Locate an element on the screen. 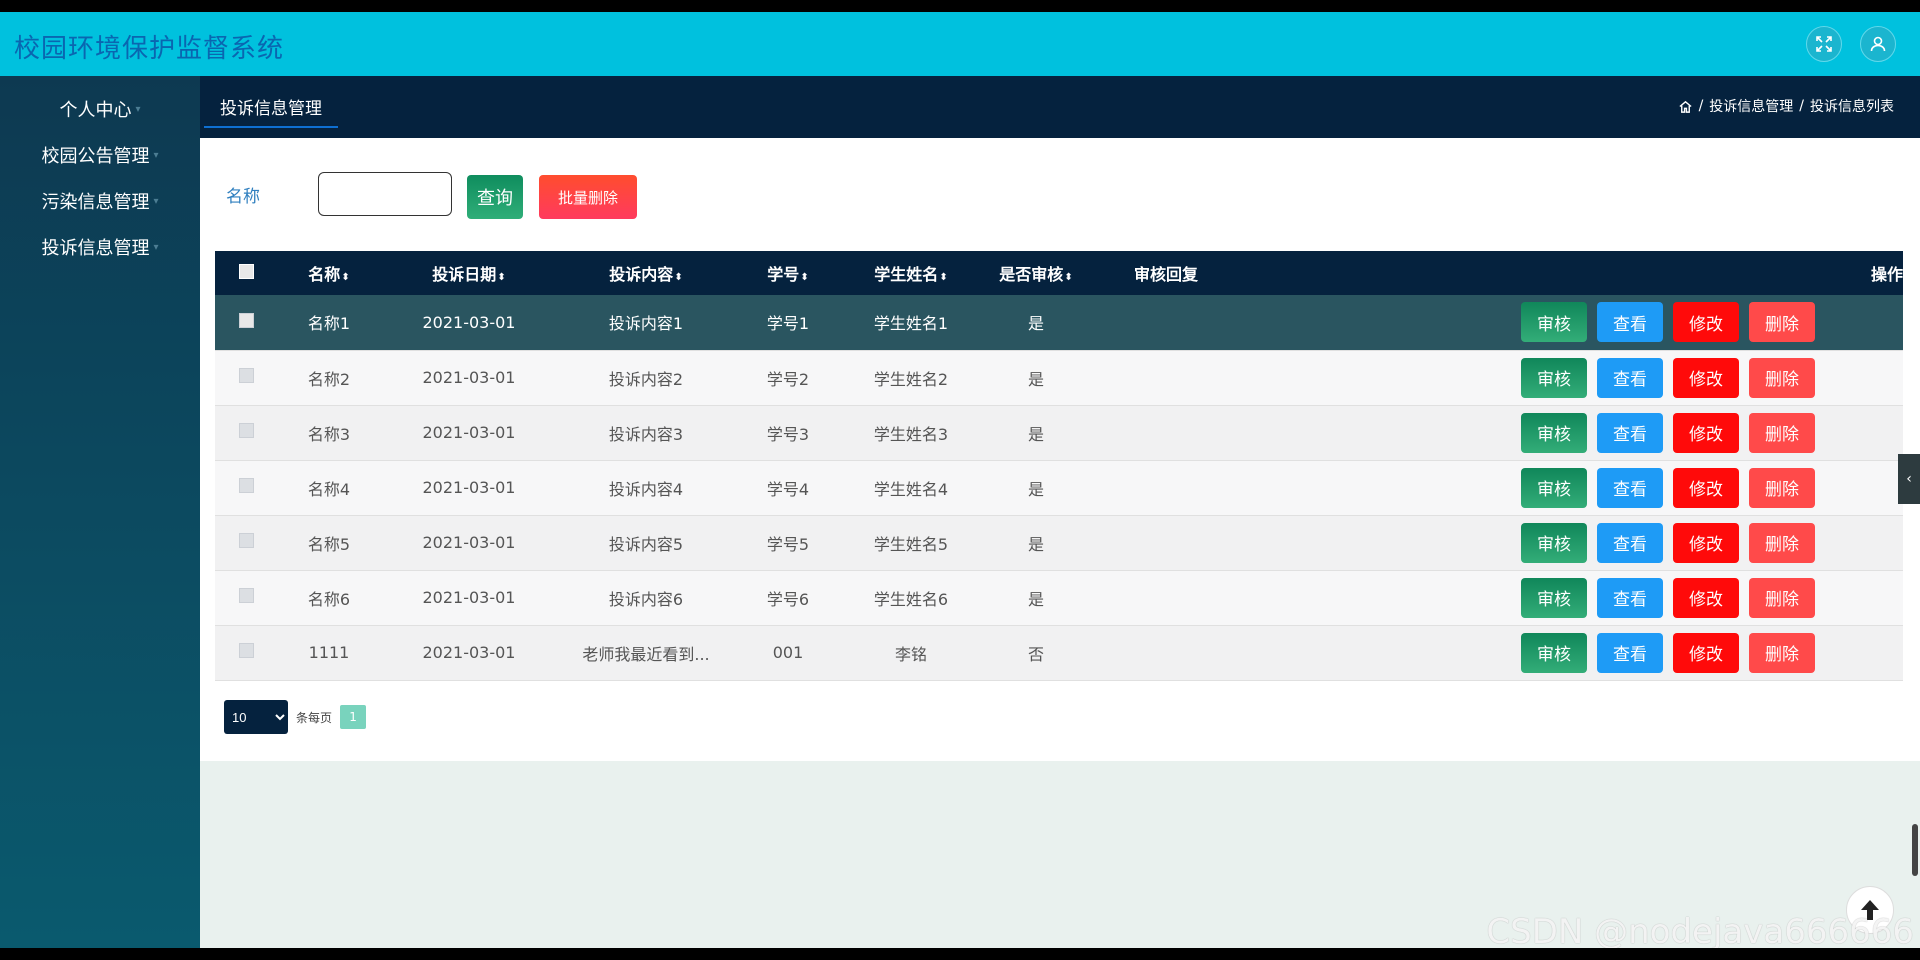 The width and height of the screenshot is (1920, 960). column-header-reviewed: 是否审核⬍ is located at coordinates (1036, 273).